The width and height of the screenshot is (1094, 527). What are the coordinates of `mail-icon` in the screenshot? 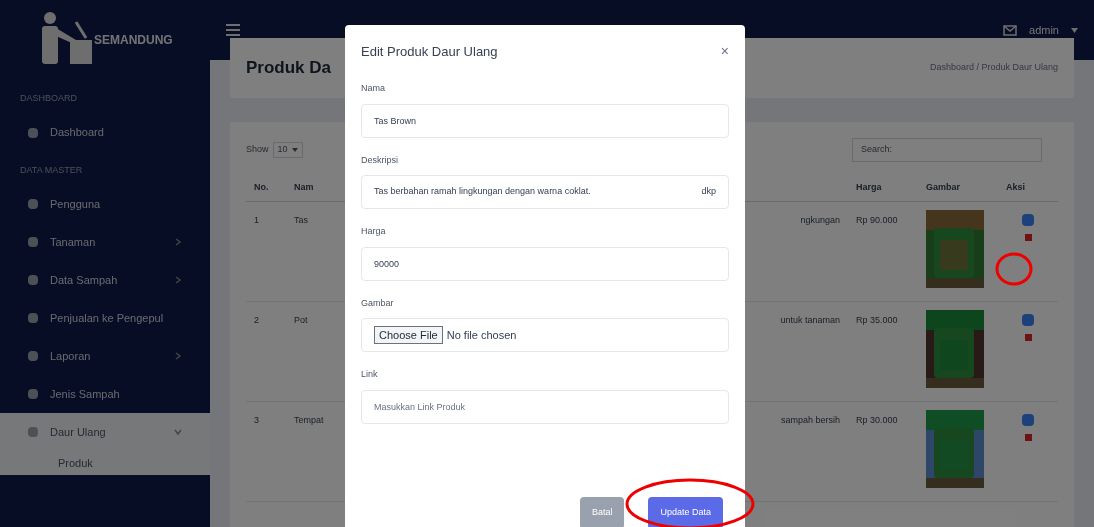 It's located at (1010, 30).